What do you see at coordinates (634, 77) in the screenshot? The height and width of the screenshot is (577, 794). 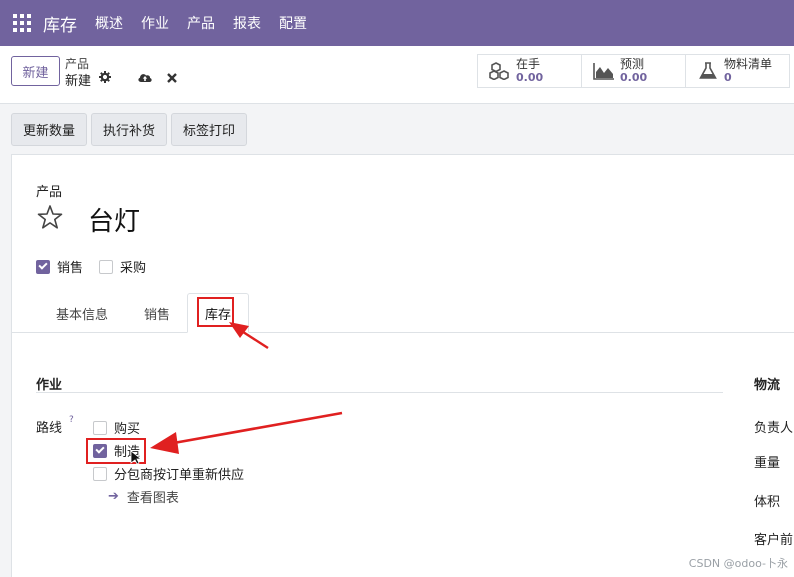 I see `stat-value-forecast: 0.00` at bounding box center [634, 77].